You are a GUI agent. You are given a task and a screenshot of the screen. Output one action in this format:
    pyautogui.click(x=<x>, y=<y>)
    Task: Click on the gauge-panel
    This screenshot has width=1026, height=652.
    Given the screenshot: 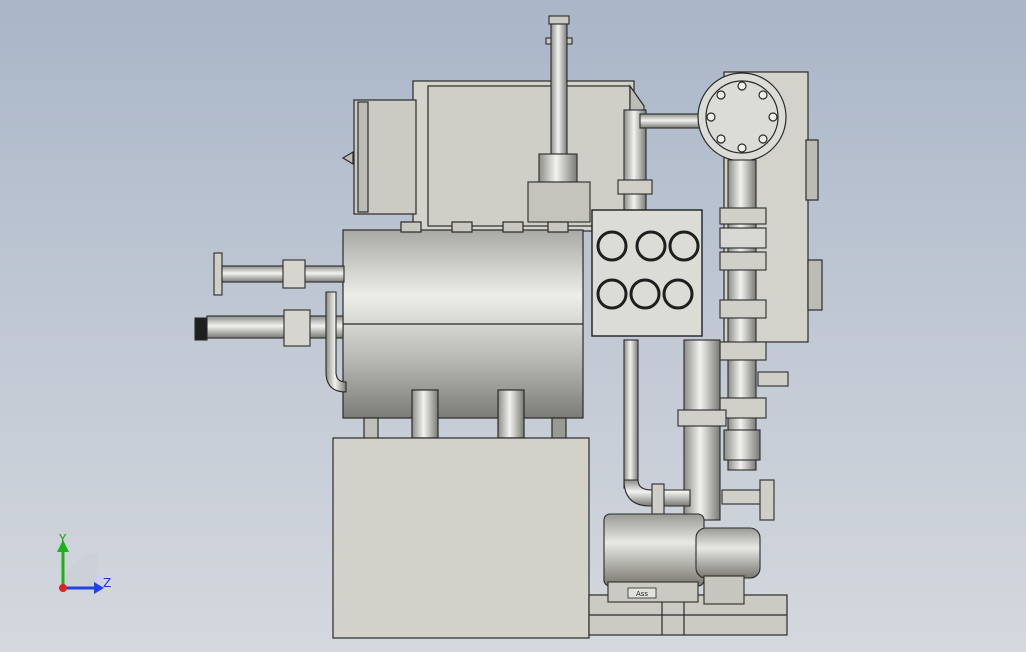 What is the action you would take?
    pyautogui.click(x=647, y=273)
    